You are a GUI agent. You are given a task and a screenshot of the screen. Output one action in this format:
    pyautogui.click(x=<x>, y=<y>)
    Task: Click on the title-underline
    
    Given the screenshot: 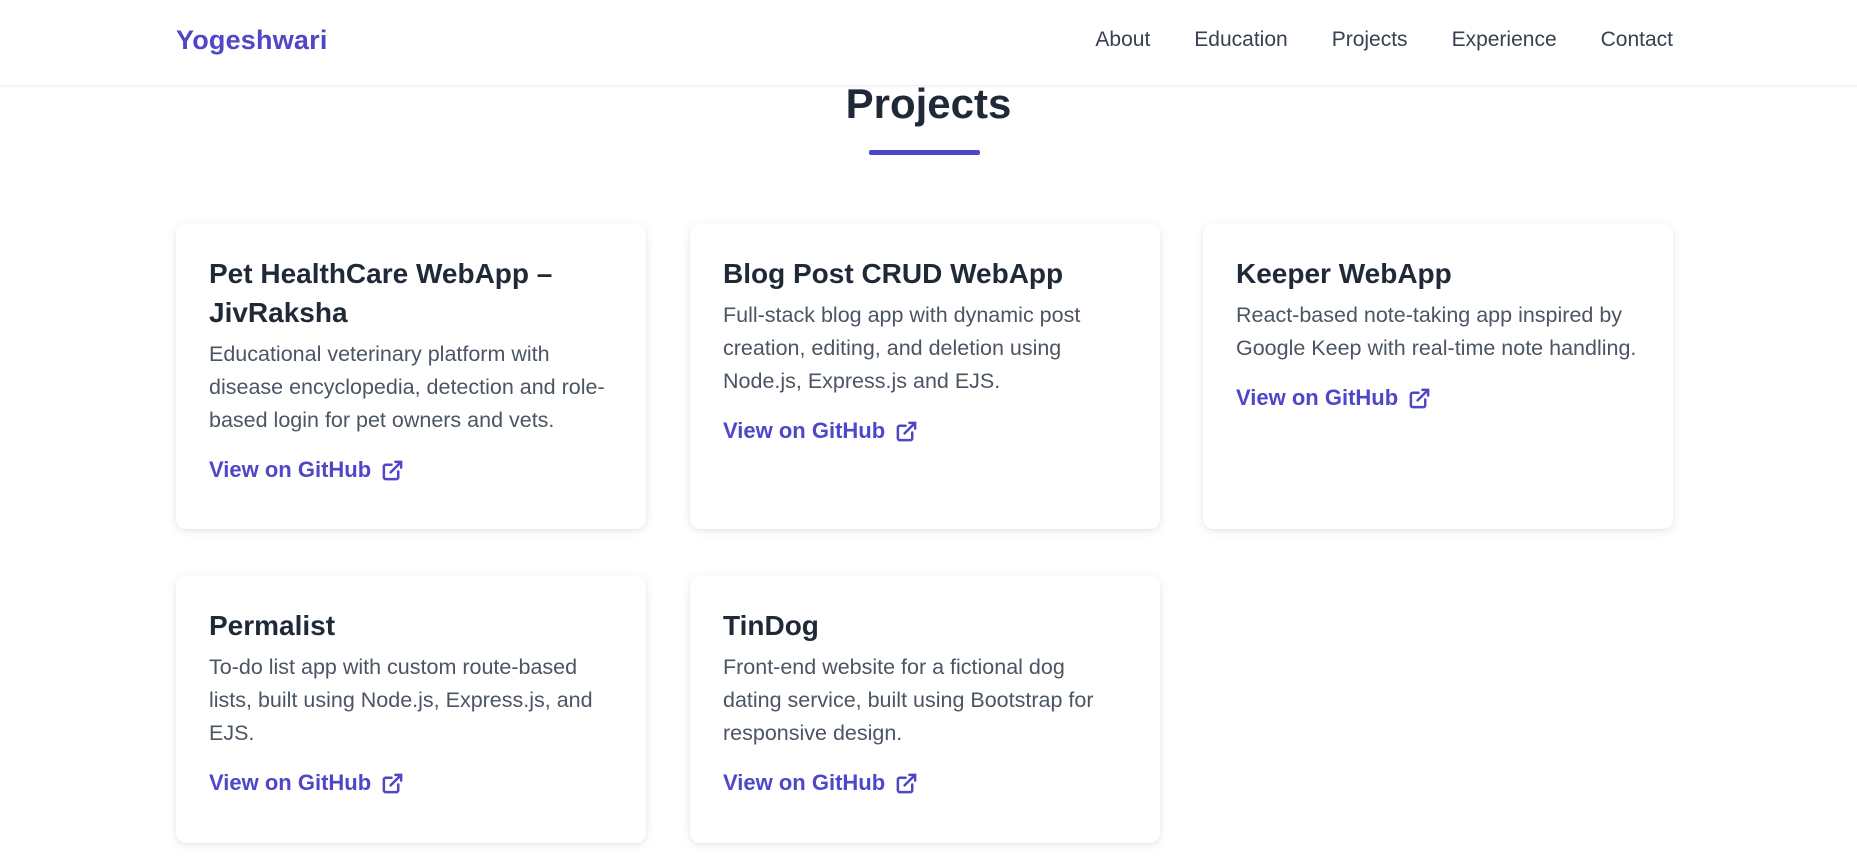 What is the action you would take?
    pyautogui.click(x=924, y=152)
    